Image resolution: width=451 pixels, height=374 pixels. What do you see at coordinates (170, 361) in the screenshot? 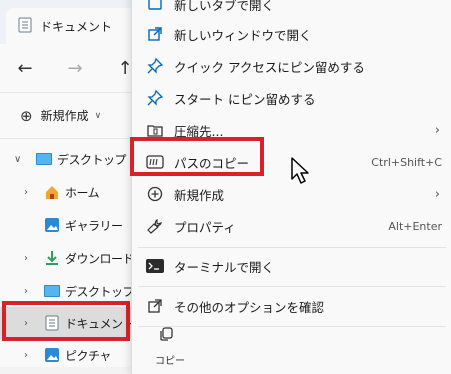
I see `copy-button-label: コピー` at bounding box center [170, 361].